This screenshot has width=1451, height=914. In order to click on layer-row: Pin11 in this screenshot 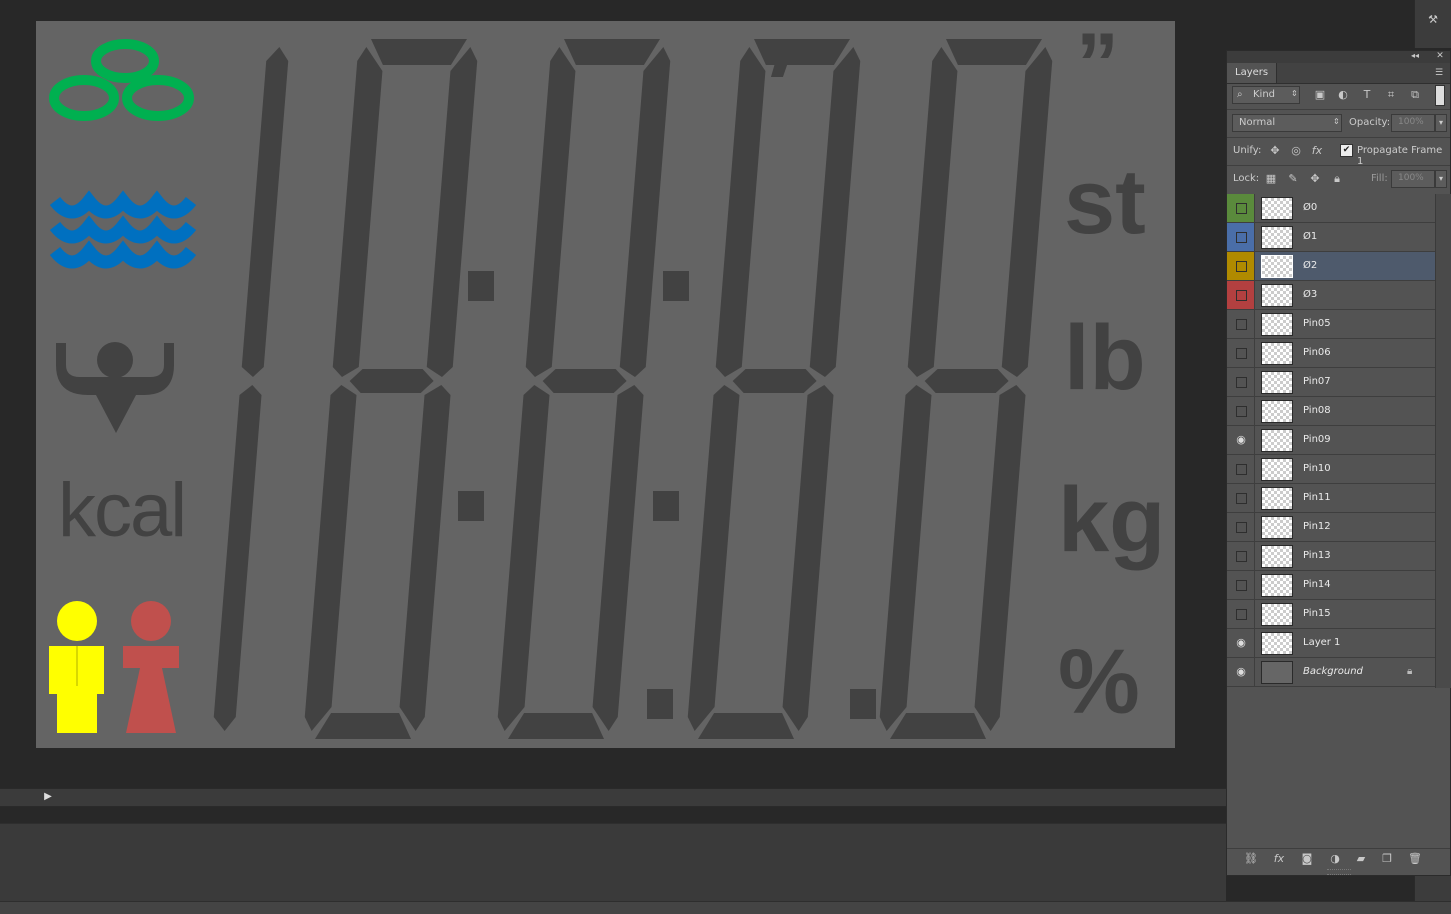, I will do `click(1331, 498)`.